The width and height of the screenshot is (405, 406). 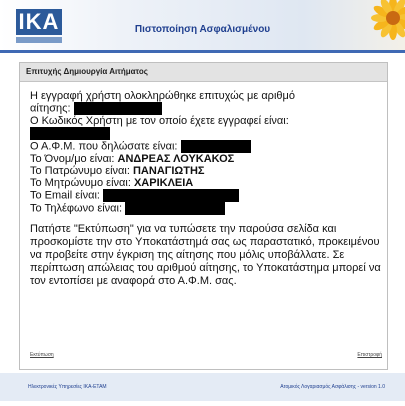 I want to click on application-number-label: αίτησης:, so click(x=50, y=108).